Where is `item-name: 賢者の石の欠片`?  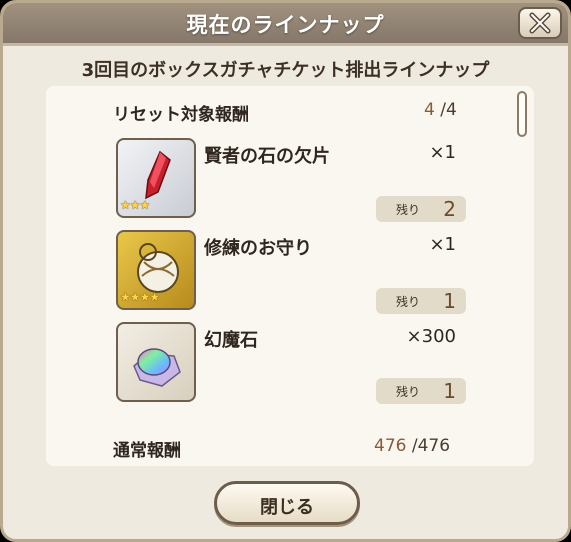 item-name: 賢者の石の欠片 is located at coordinates (267, 156).